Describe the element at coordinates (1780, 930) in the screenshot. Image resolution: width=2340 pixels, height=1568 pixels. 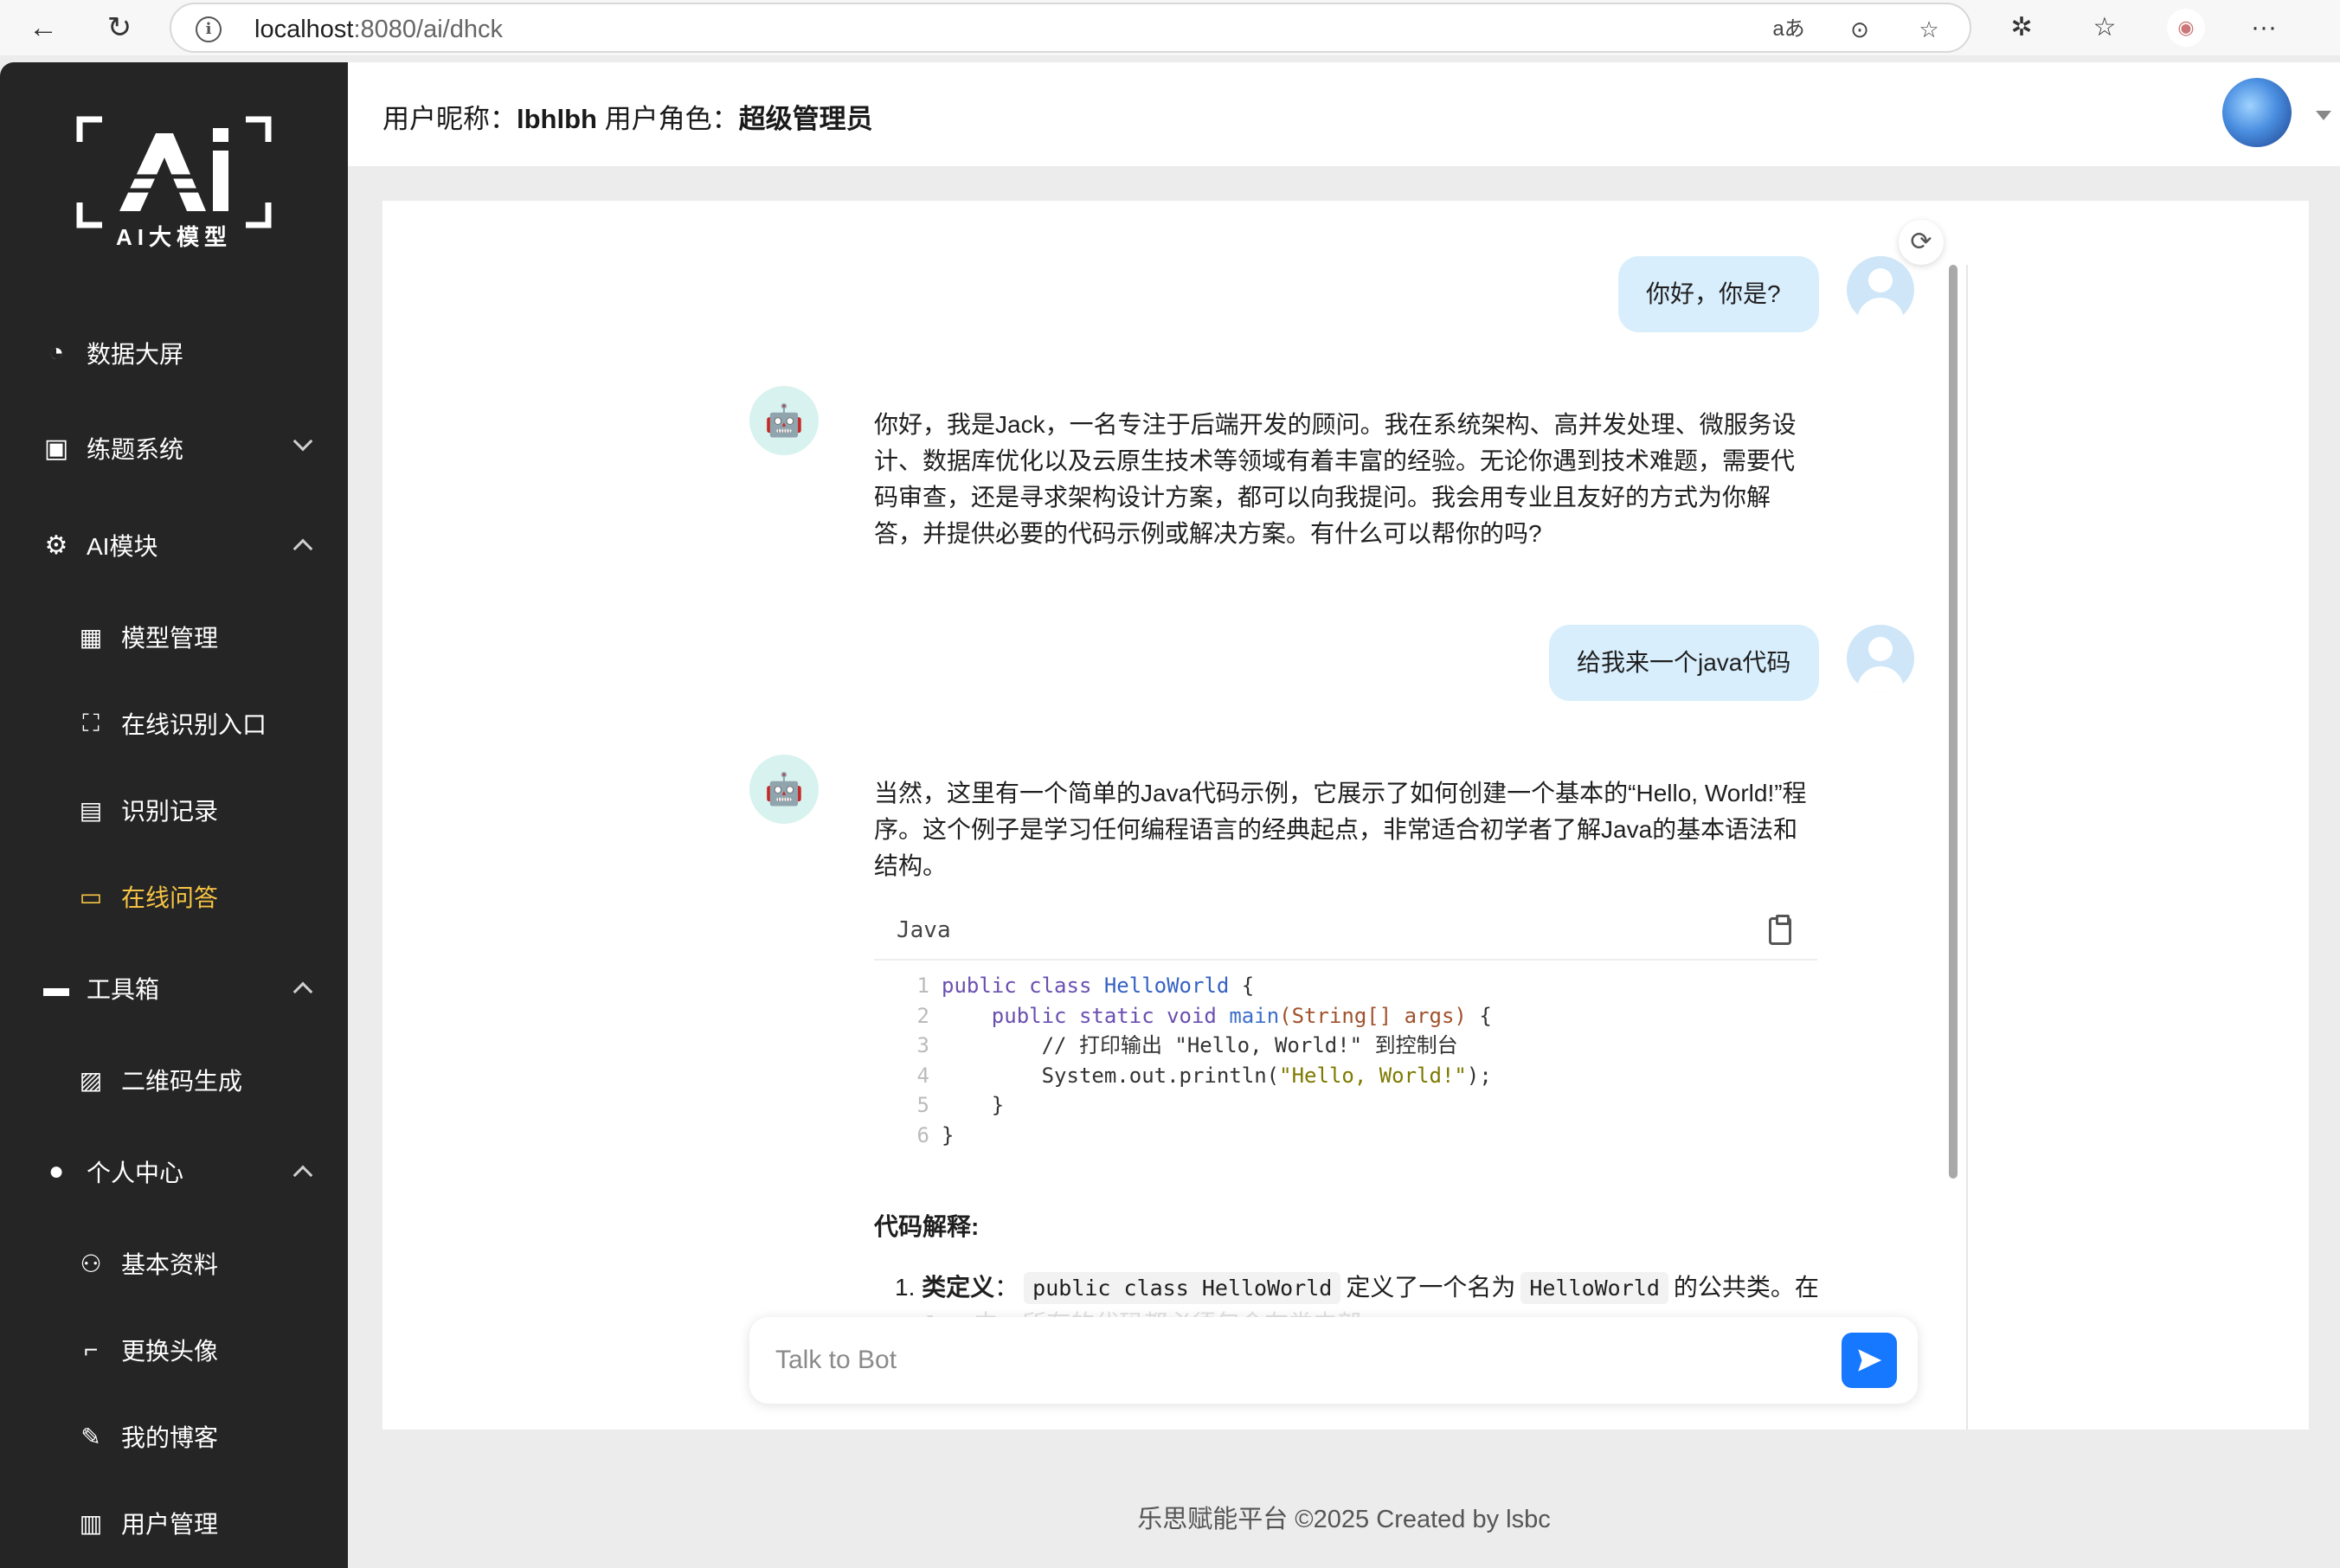
I see `copy-icon` at that location.